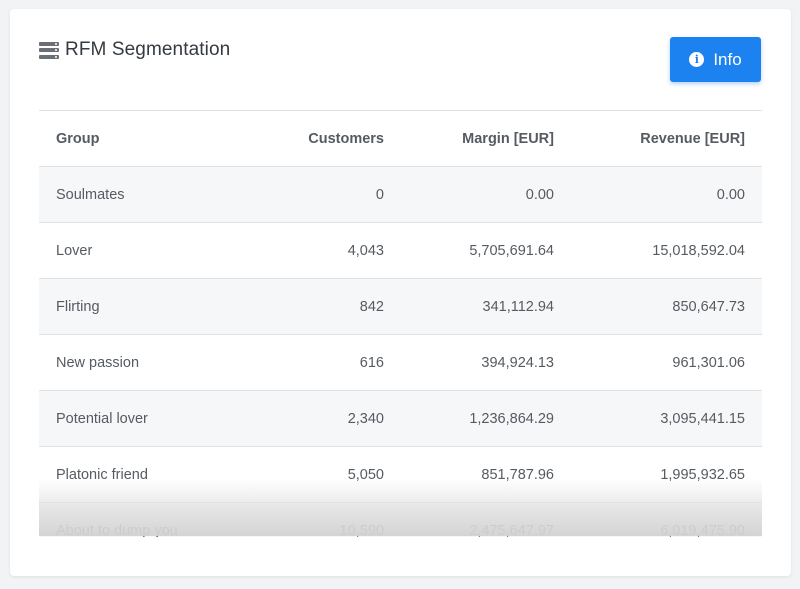  I want to click on table-row: Lover 4,043 5,705,691.64 15,018,592.04, so click(400, 250).